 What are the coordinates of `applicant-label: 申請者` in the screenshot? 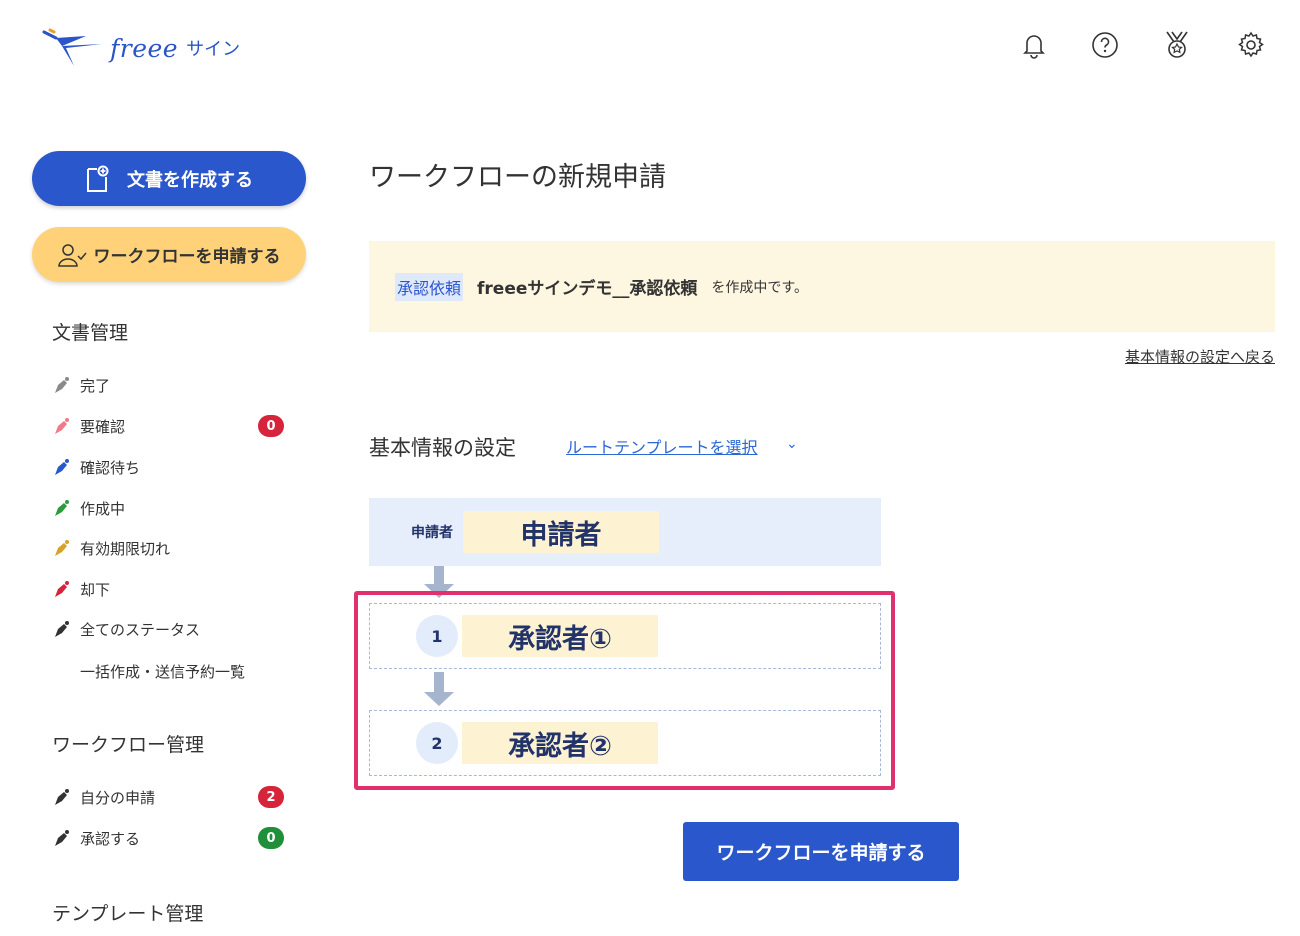 It's located at (432, 533).